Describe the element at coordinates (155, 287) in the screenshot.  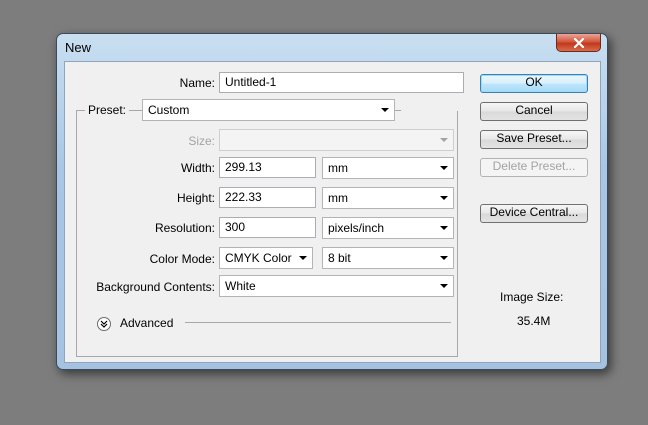
I see `background-label: Background Contents:` at that location.